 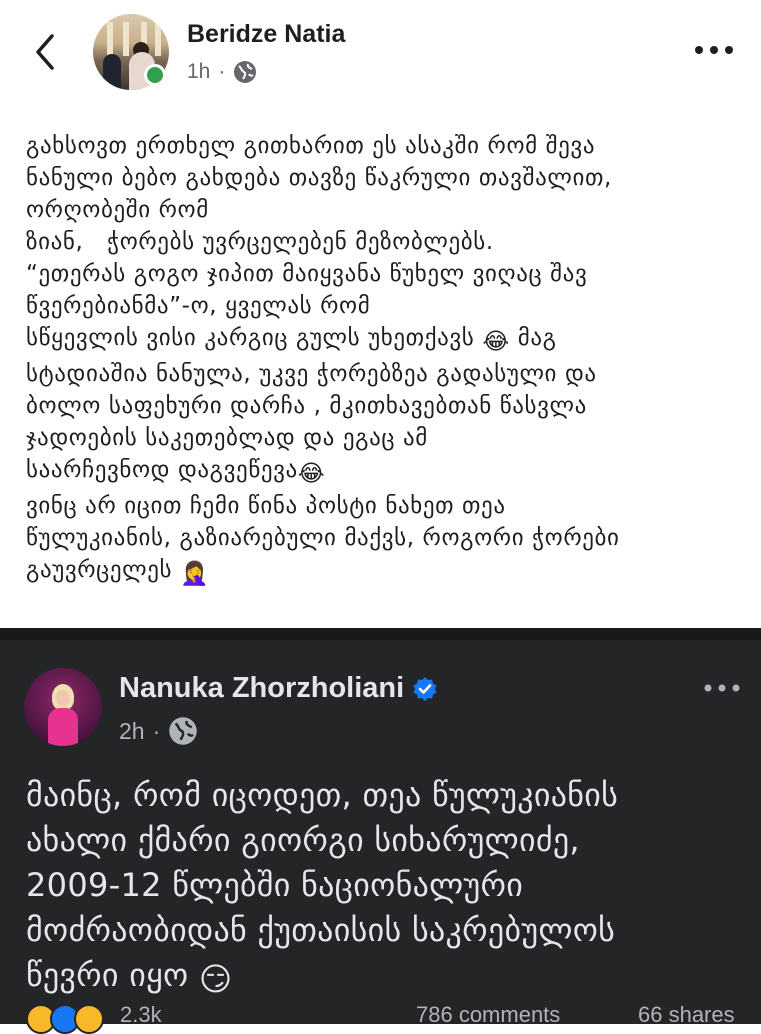 What do you see at coordinates (266, 34) in the screenshot?
I see `author-name: Beridze Natia` at bounding box center [266, 34].